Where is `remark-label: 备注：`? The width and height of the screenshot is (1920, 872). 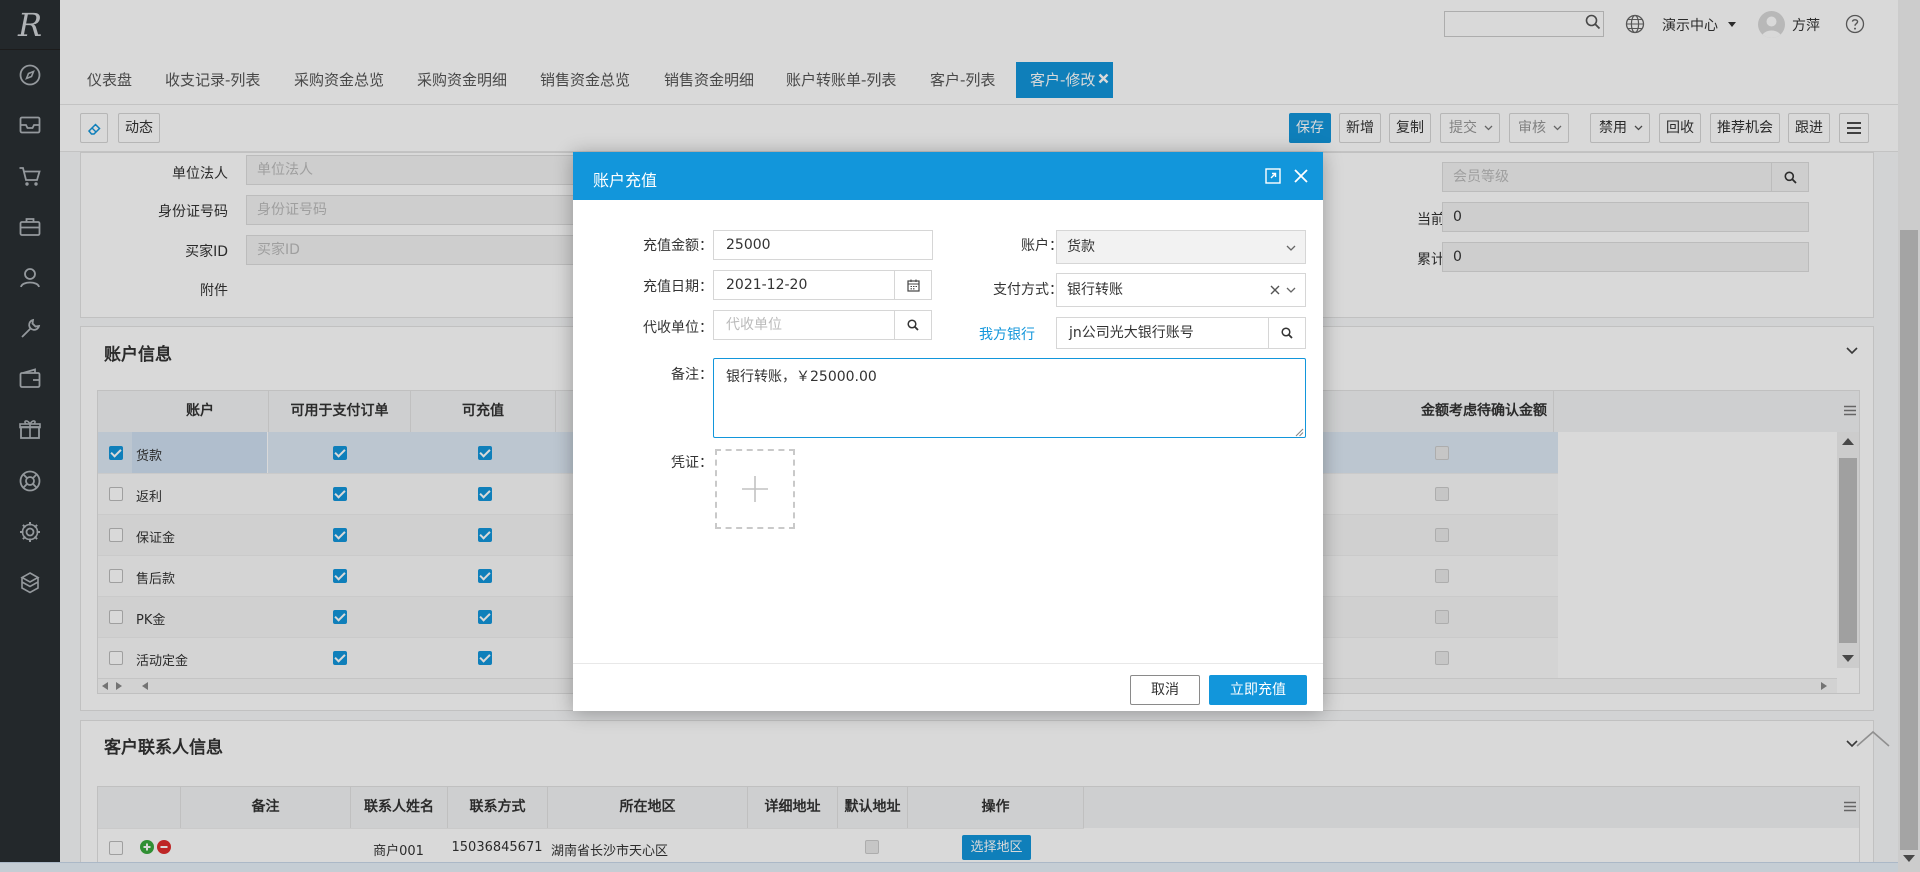
remark-label: 备注： is located at coordinates (692, 375).